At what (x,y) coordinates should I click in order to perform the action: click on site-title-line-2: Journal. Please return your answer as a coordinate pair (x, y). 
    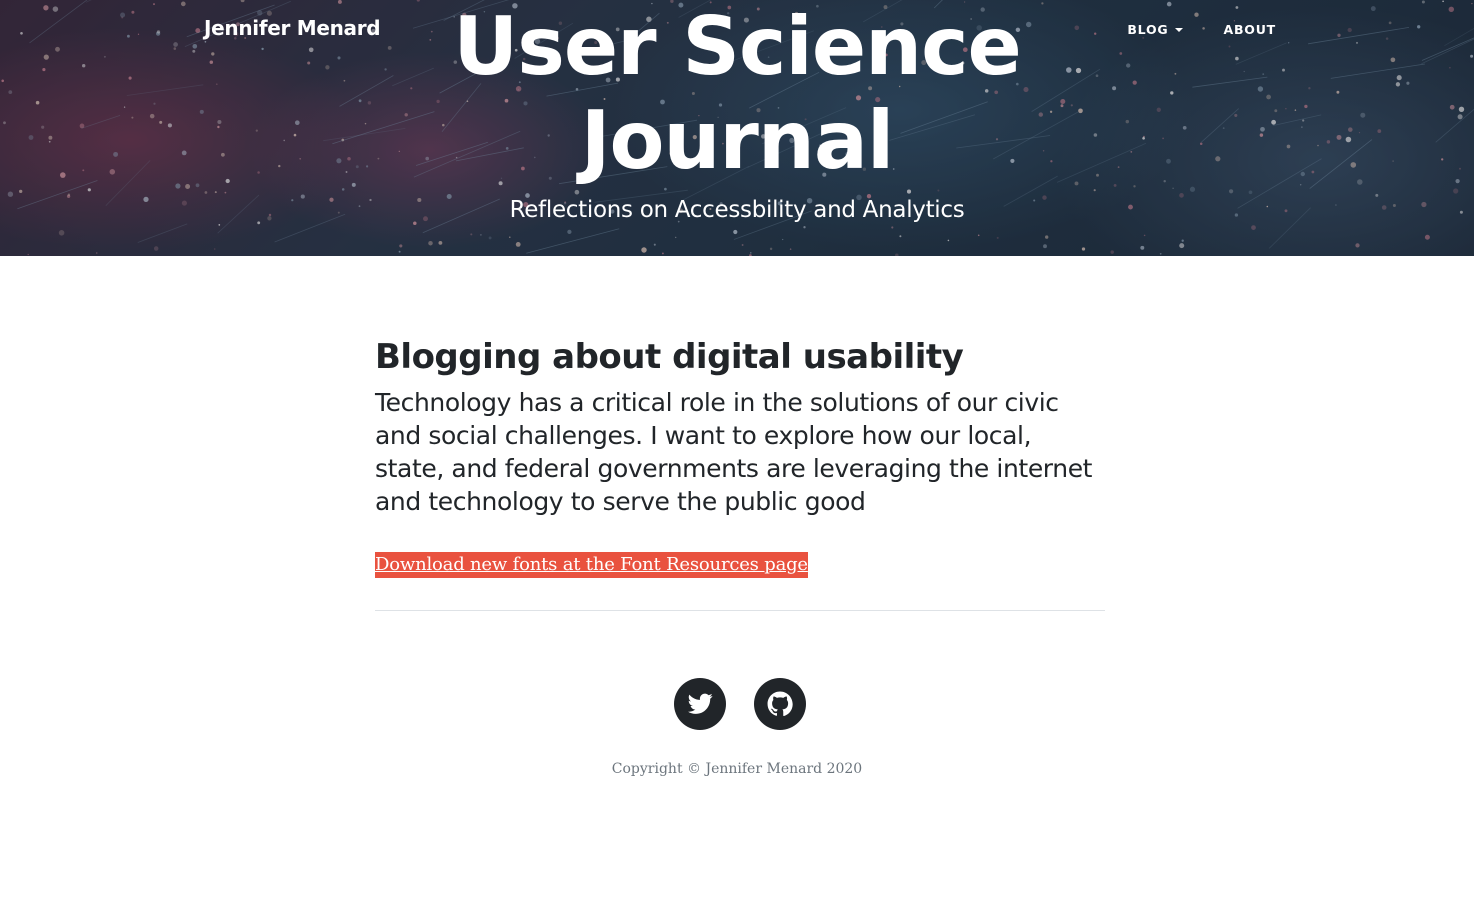
    Looking at the image, I should click on (737, 140).